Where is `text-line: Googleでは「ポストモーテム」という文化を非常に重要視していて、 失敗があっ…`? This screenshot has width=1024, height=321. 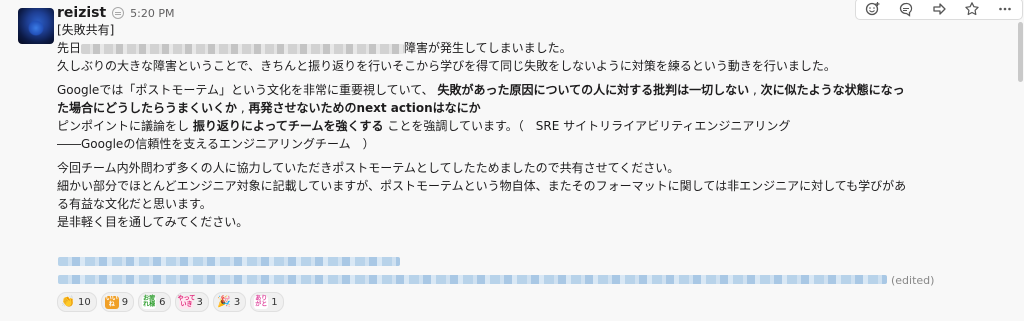 text-line: Googleでは「ポストモーテム」という文化を非常に重要視していて、 失敗があっ… is located at coordinates (532, 90).